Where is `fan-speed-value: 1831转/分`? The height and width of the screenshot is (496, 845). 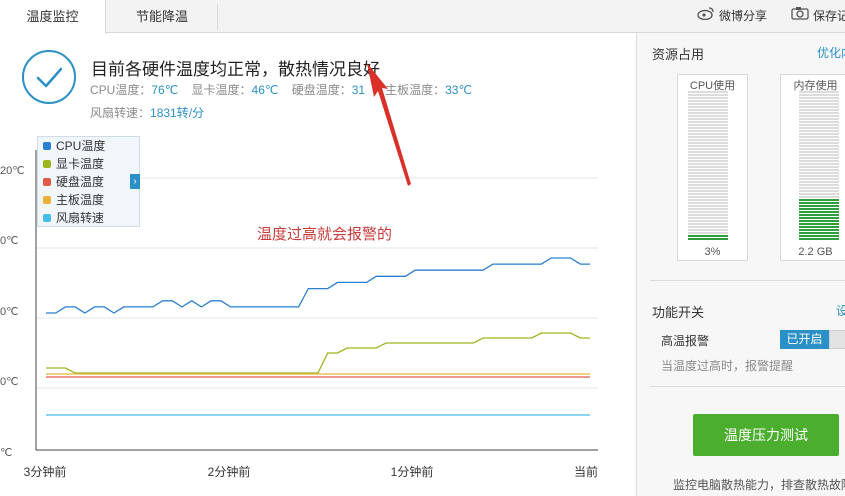 fan-speed-value: 1831转/分 is located at coordinates (177, 113).